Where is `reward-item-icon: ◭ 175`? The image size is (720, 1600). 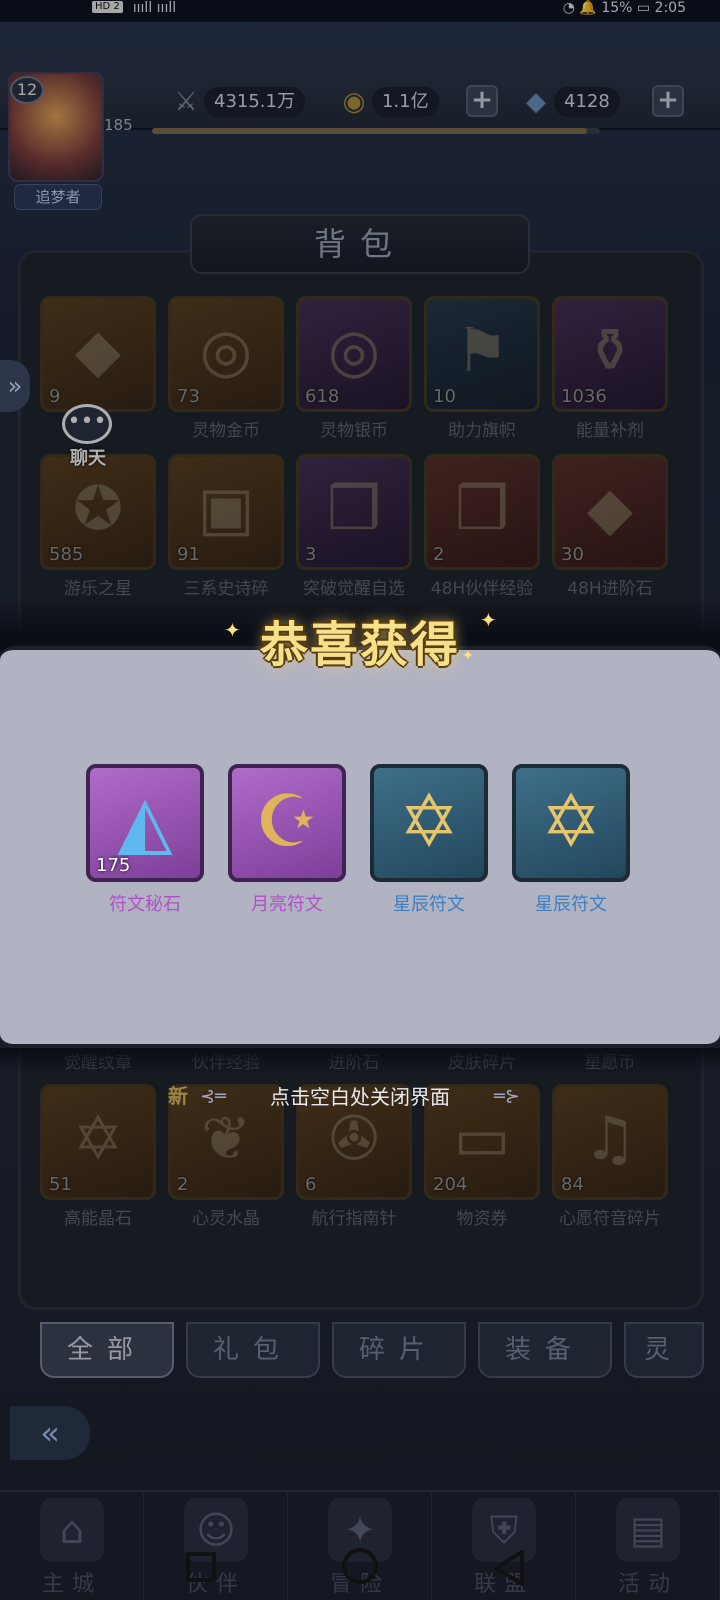
reward-item-icon: ◭ 175 is located at coordinates (145, 823).